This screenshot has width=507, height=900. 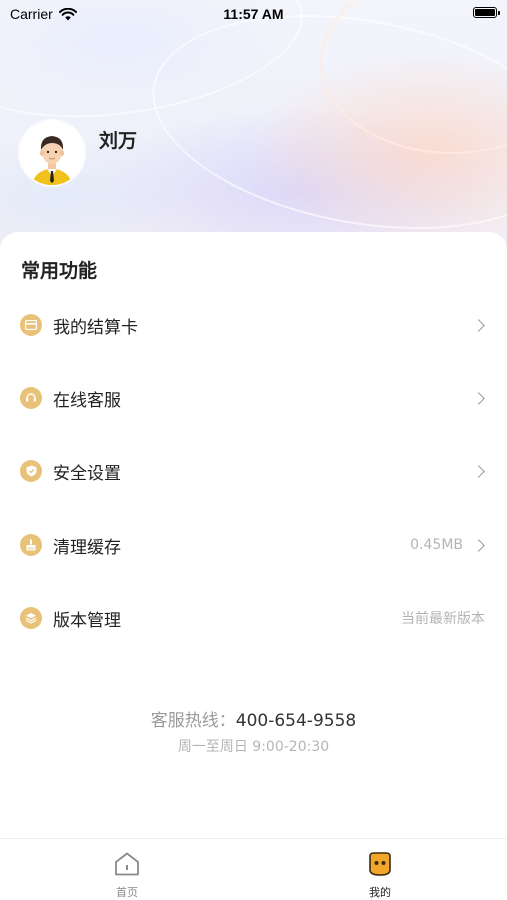 What do you see at coordinates (31, 398) in the screenshot?
I see `headset-icon` at bounding box center [31, 398].